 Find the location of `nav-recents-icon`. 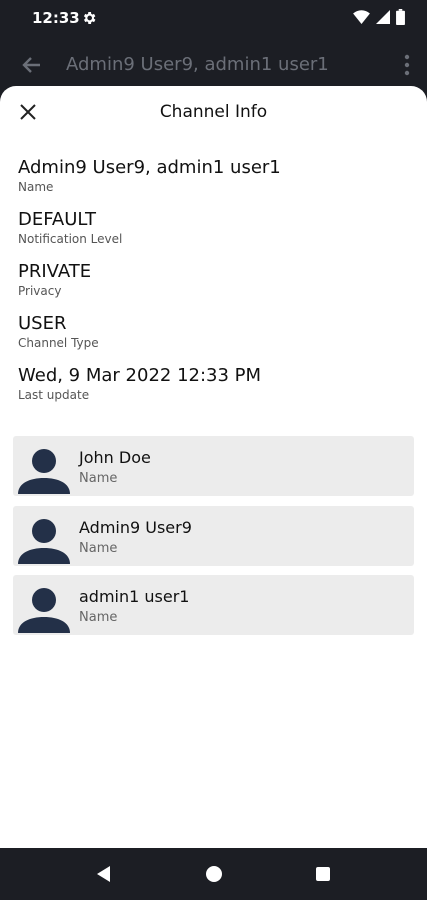

nav-recents-icon is located at coordinates (323, 874).